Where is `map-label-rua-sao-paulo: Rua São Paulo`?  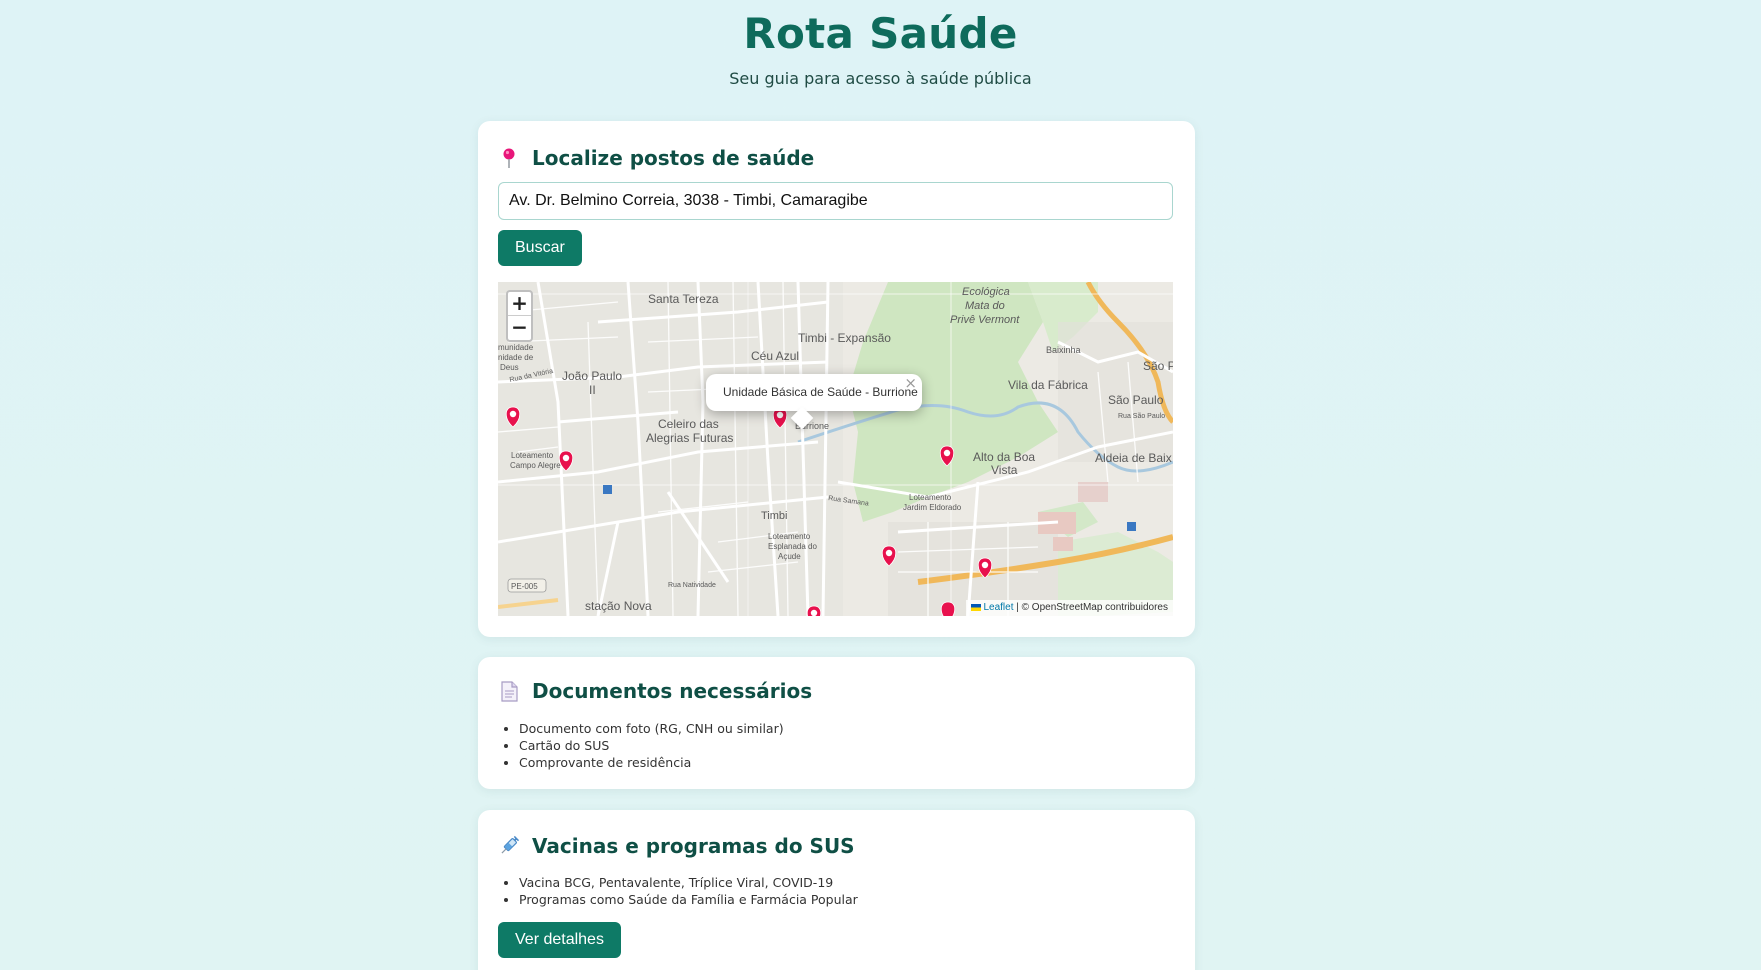
map-label-rua-sao-paulo: Rua São Paulo is located at coordinates (1141, 416).